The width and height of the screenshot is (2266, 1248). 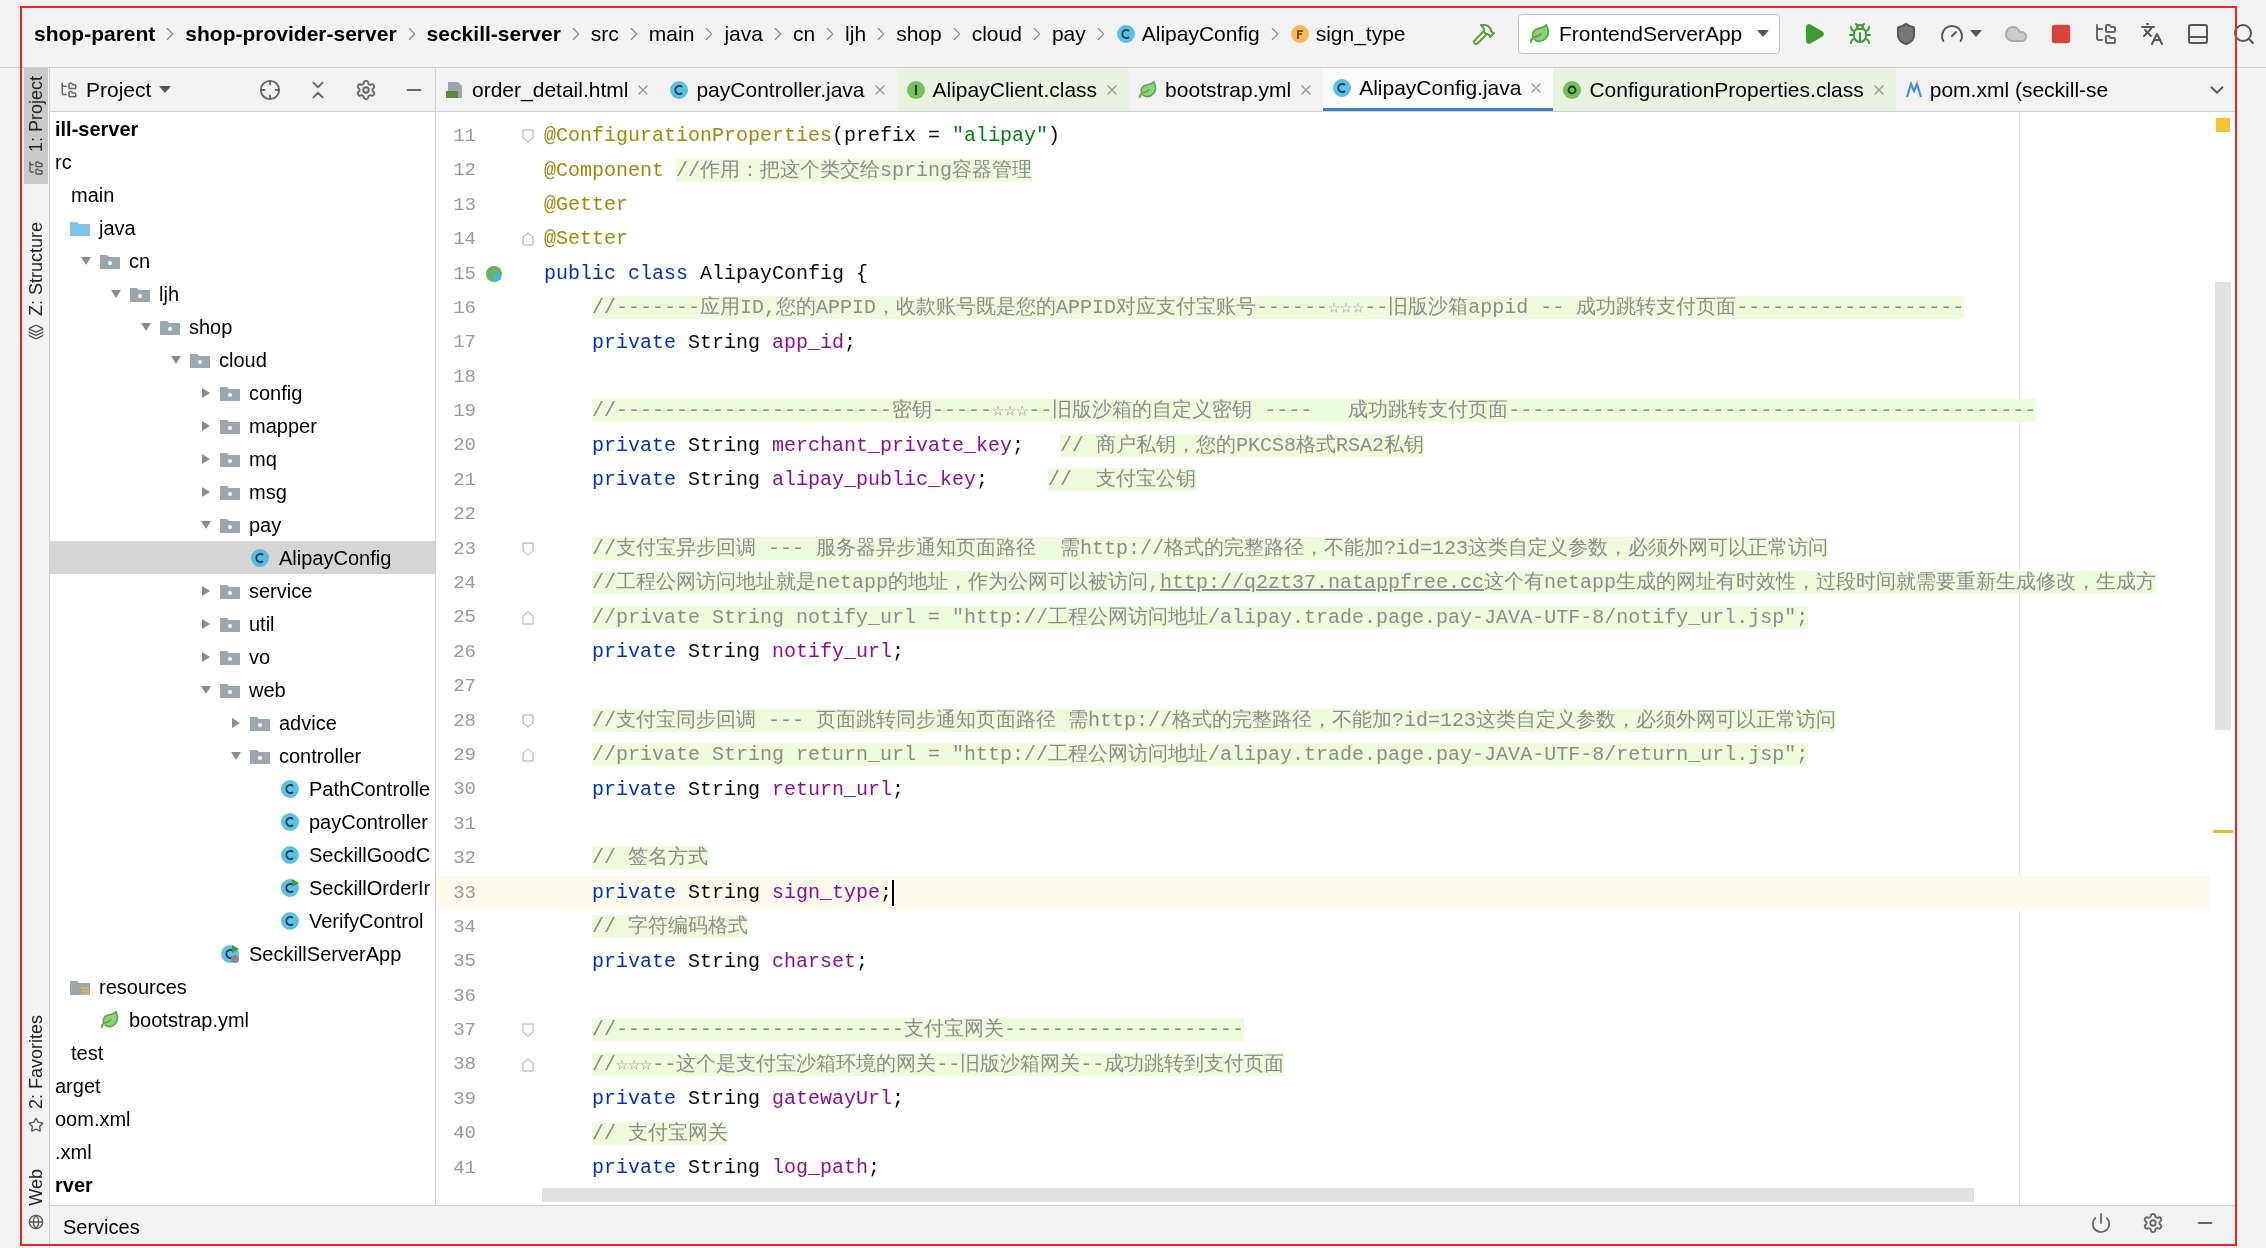 I want to click on tree-item: service, so click(x=242, y=590).